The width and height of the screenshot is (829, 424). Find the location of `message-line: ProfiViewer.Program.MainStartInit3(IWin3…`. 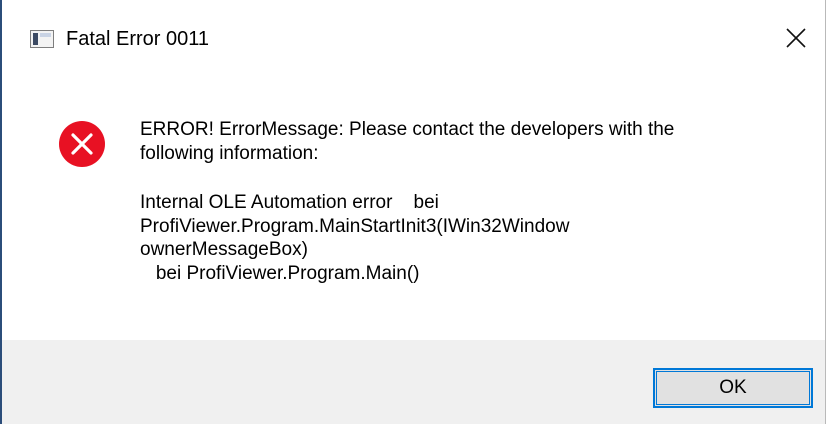

message-line: ProfiViewer.Program.MainStartInit3(IWin3… is located at coordinates (355, 226).